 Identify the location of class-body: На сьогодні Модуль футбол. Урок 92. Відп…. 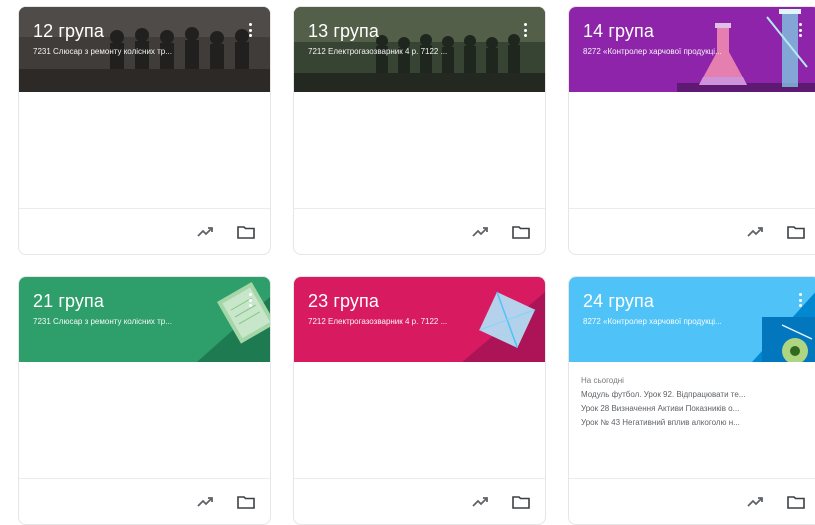
(692, 420).